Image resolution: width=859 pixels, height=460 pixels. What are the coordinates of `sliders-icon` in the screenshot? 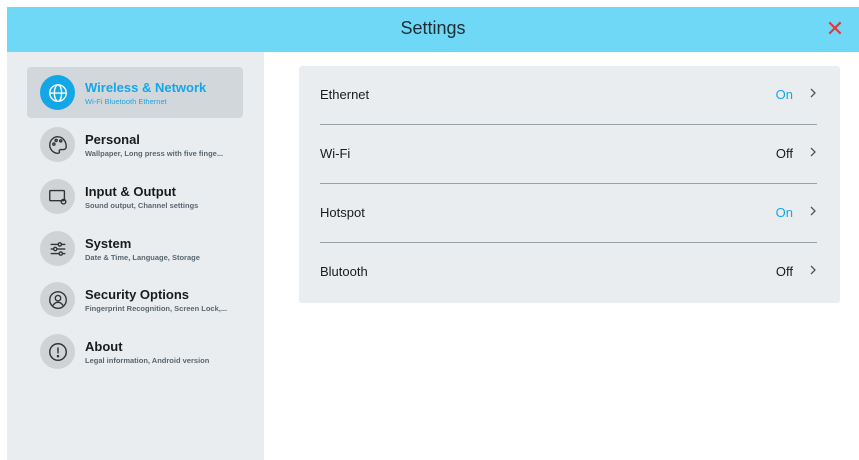 It's located at (57, 248).